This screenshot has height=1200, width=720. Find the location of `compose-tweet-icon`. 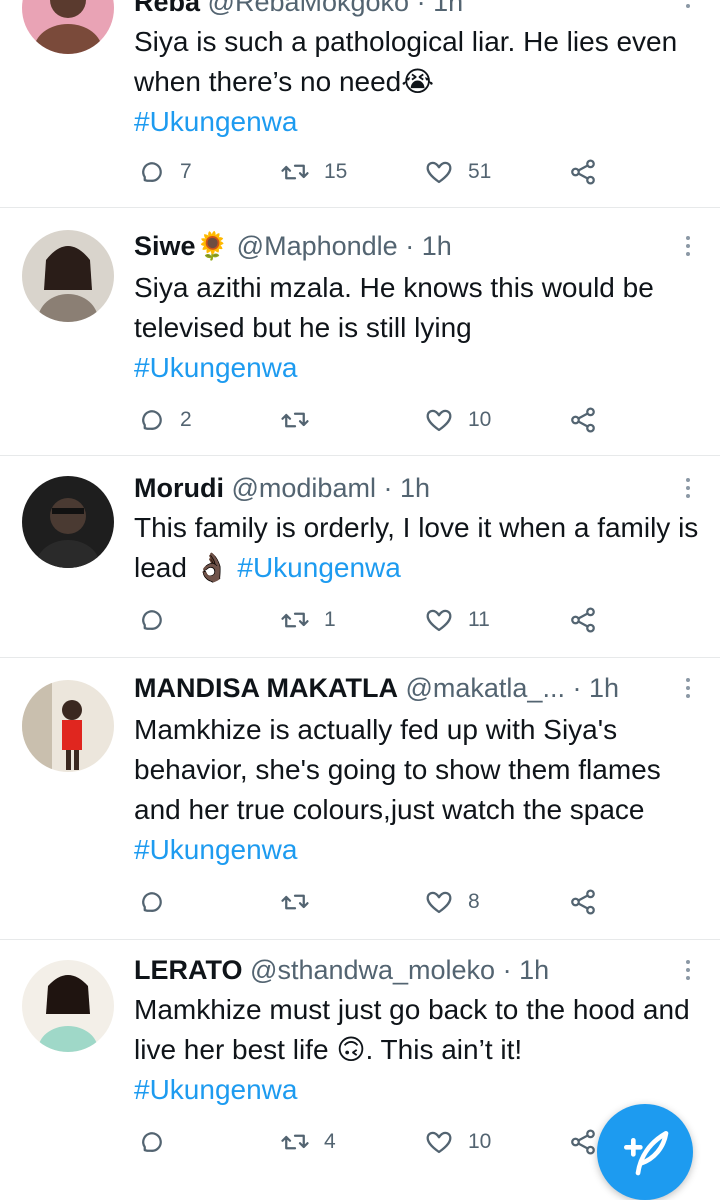

compose-tweet-icon is located at coordinates (646, 1153).